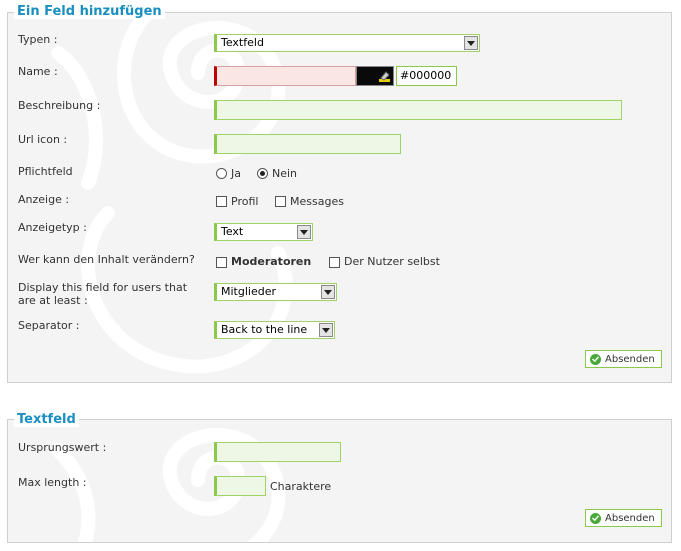  I want to click on pflichtfeld-ja-radio, so click(221, 173).